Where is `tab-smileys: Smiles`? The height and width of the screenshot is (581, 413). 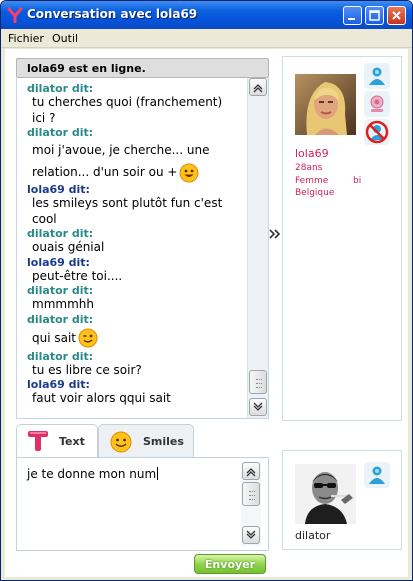 tab-smileys: Smiles is located at coordinates (146, 440).